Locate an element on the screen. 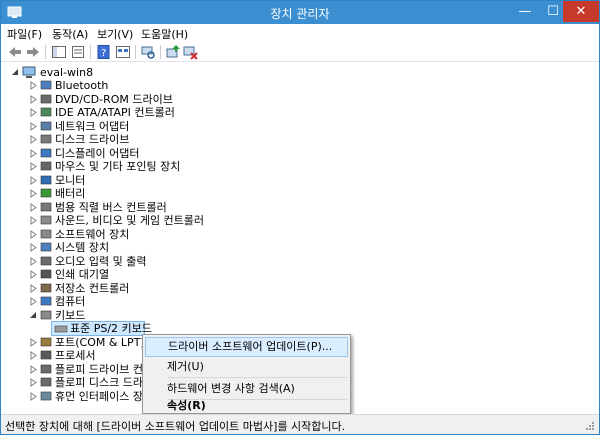  menu-file: 파일(F) is located at coordinates (24, 34).